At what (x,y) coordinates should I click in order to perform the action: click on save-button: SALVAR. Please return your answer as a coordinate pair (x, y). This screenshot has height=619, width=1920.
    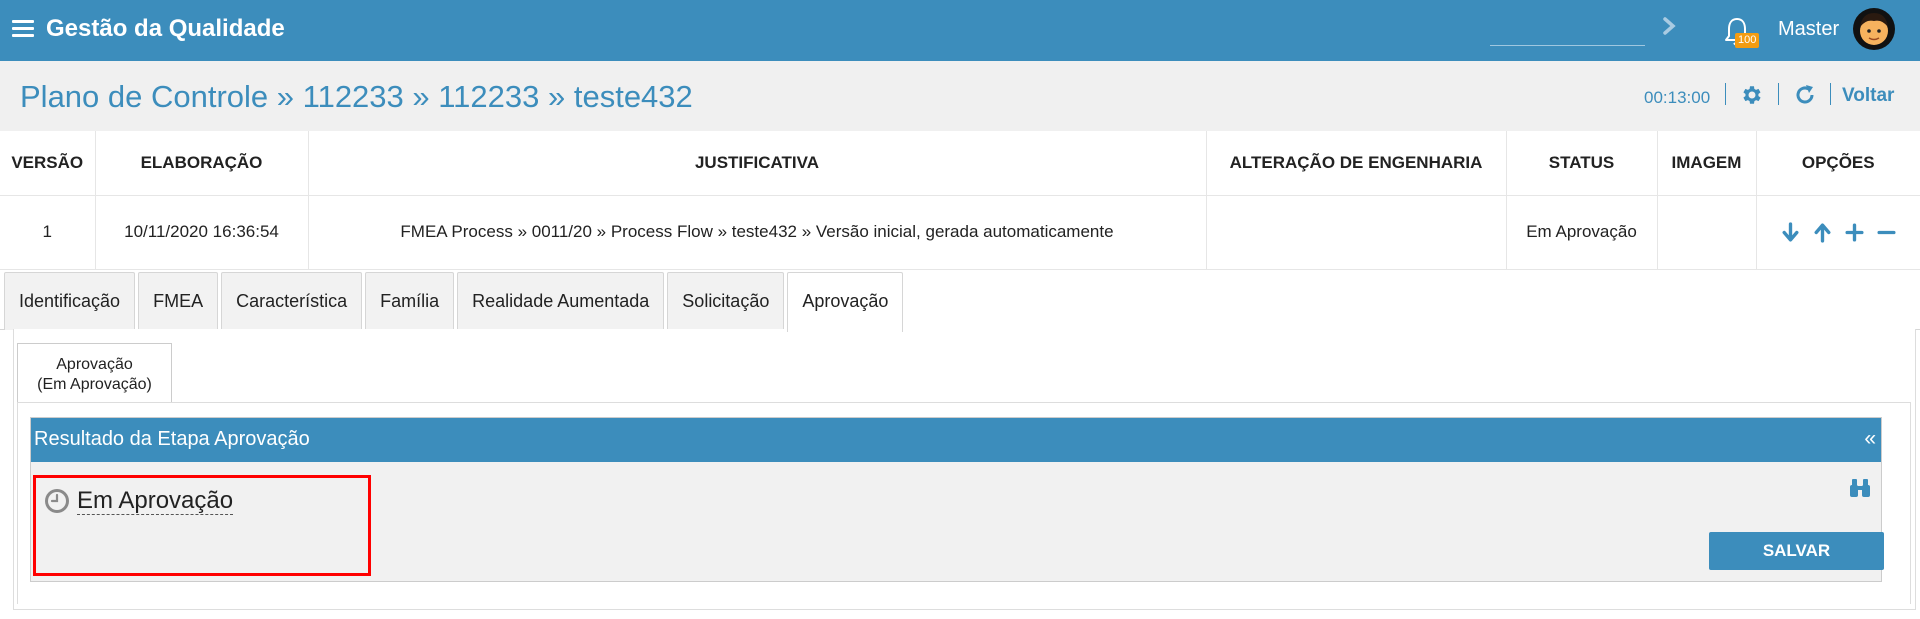
    Looking at the image, I should click on (1796, 551).